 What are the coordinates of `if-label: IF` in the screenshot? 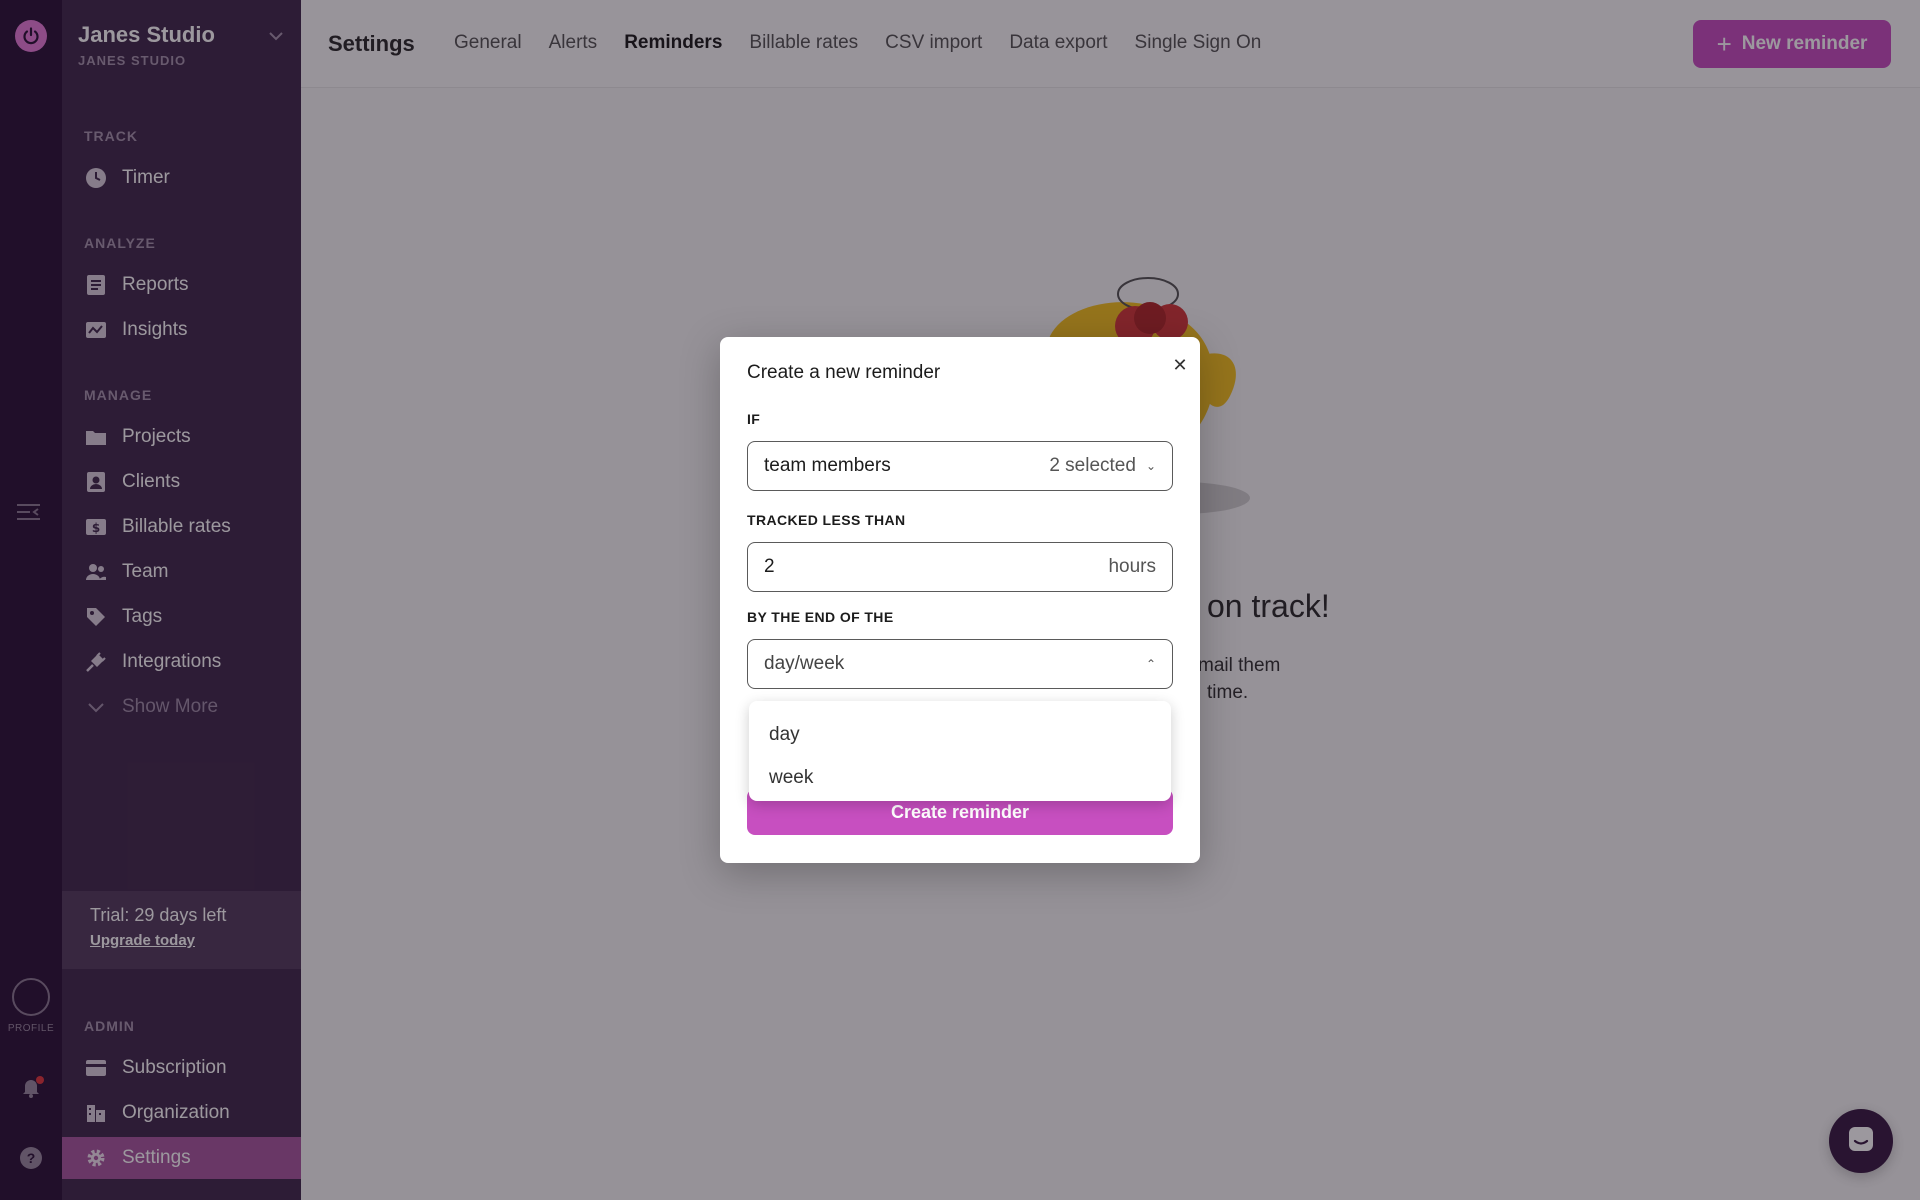 It's located at (754, 419).